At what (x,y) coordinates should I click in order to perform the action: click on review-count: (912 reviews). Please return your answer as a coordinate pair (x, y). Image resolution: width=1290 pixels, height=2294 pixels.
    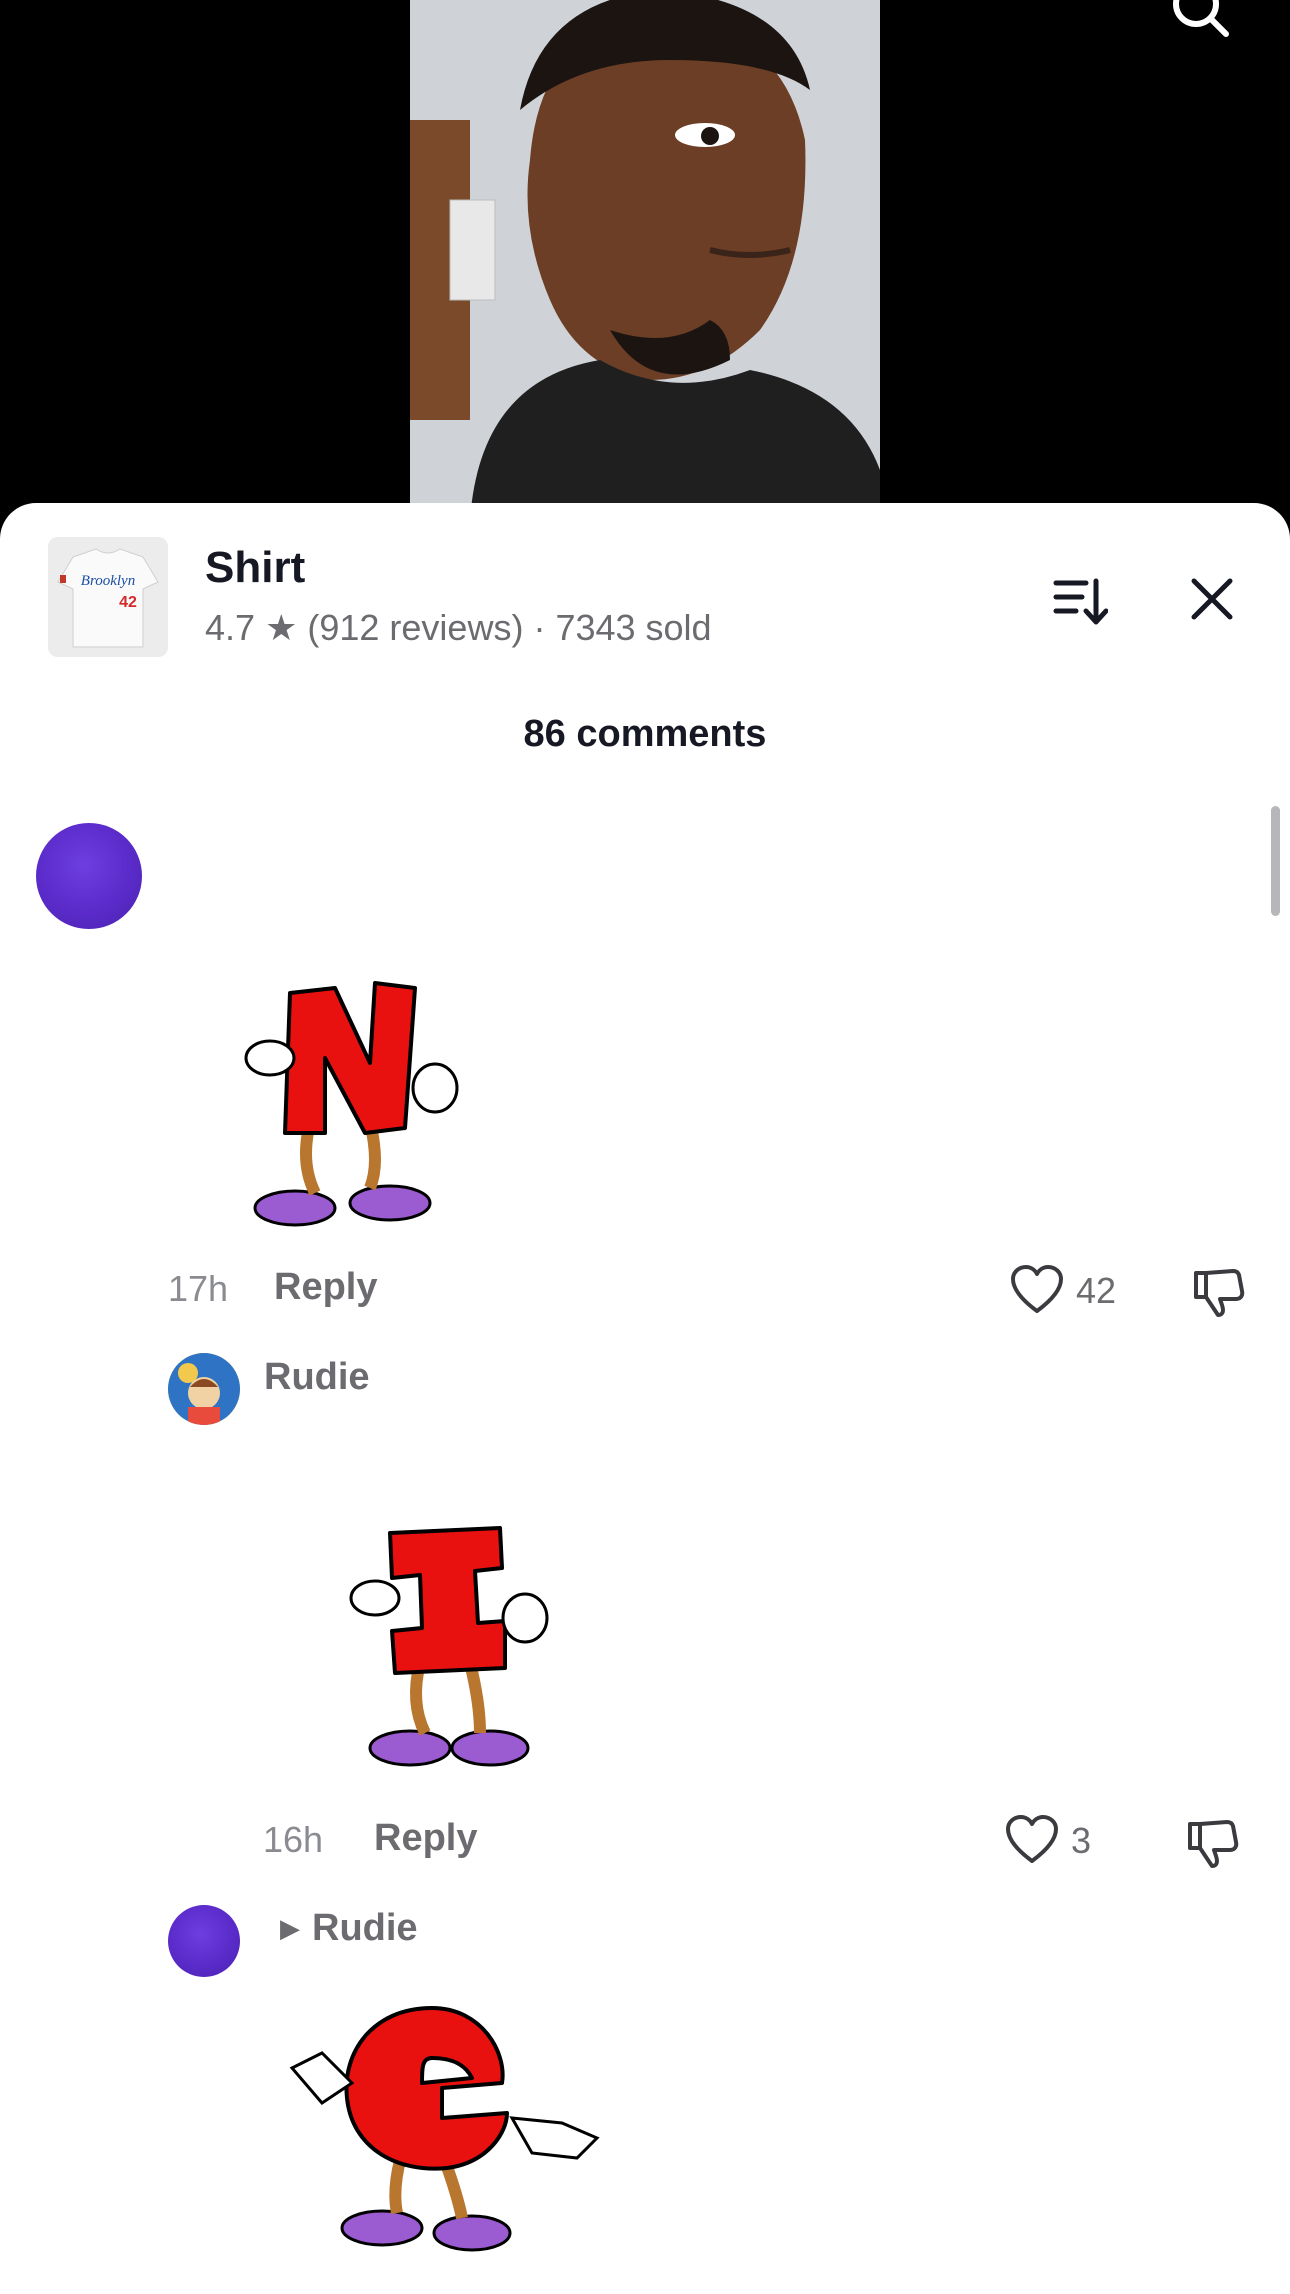
    Looking at the image, I should click on (415, 627).